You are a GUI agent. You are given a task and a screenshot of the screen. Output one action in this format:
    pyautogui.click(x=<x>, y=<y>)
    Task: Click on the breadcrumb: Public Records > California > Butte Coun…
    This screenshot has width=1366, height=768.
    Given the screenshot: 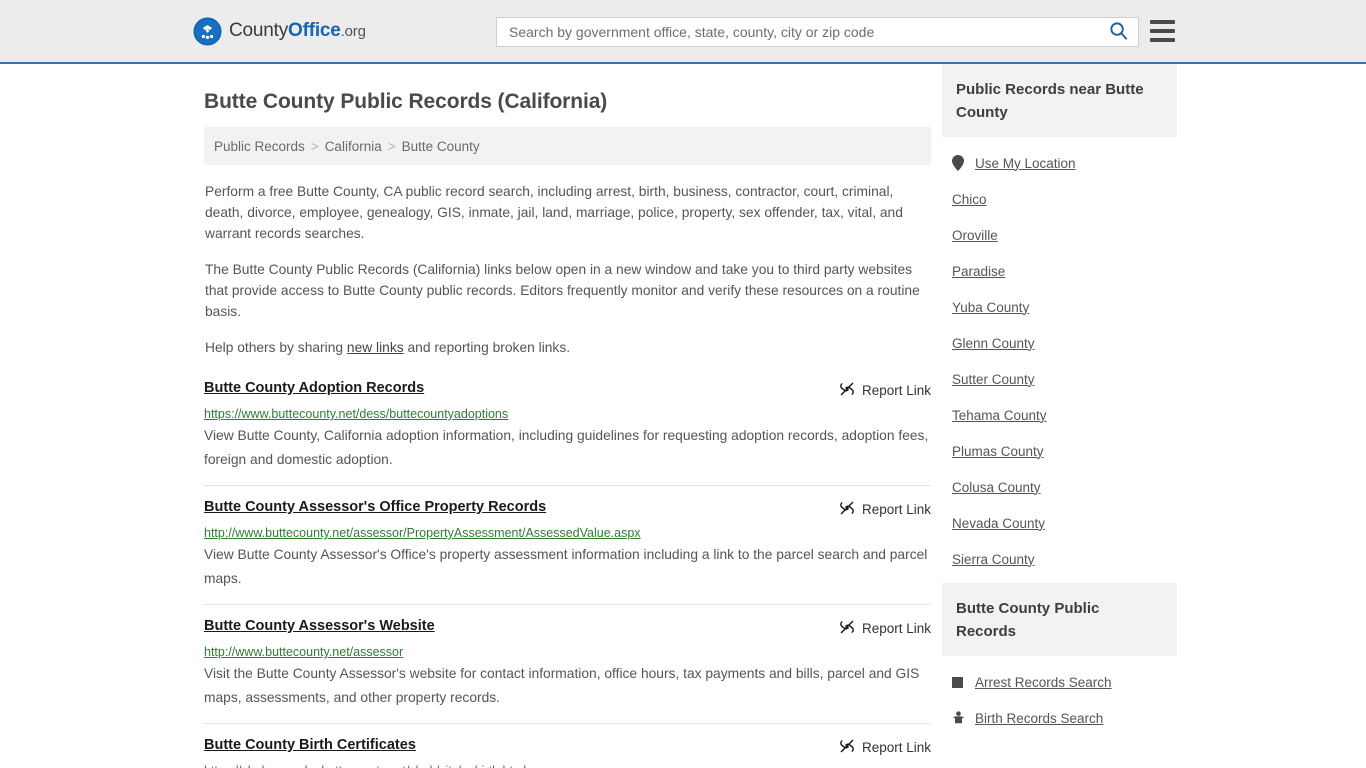 What is the action you would take?
    pyautogui.click(x=567, y=146)
    